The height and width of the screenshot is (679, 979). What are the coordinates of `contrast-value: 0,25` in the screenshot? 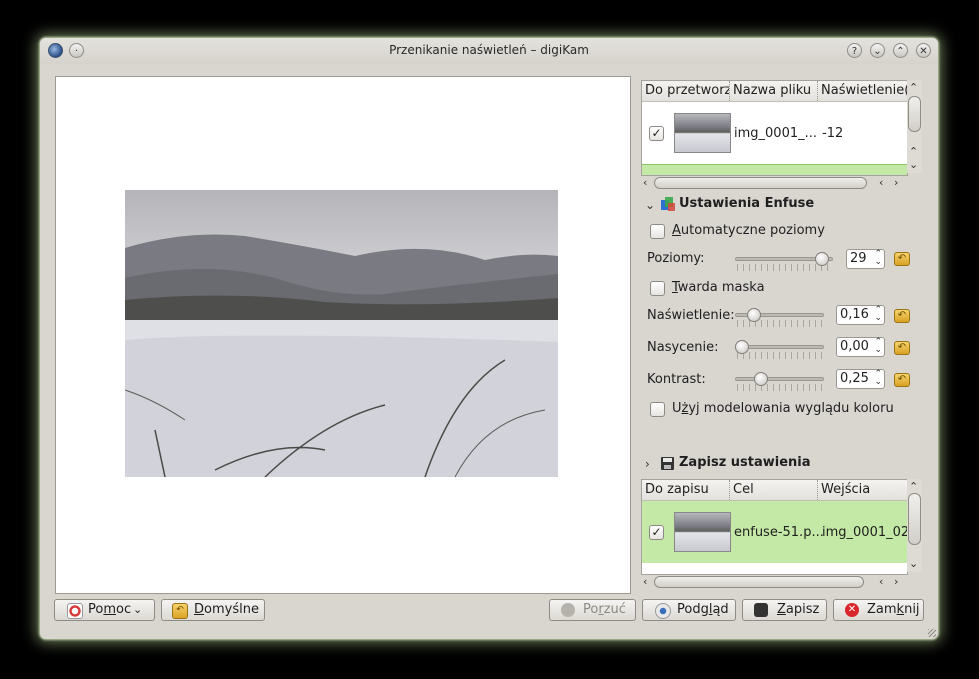 It's located at (854, 378).